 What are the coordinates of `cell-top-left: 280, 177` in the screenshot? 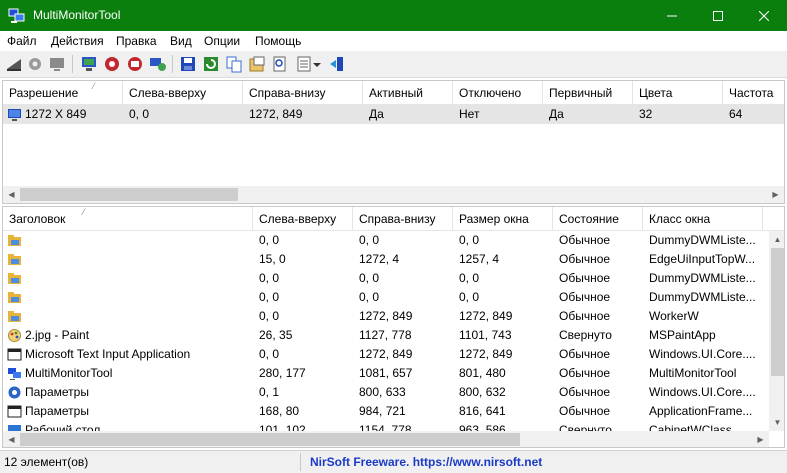 It's located at (282, 373).